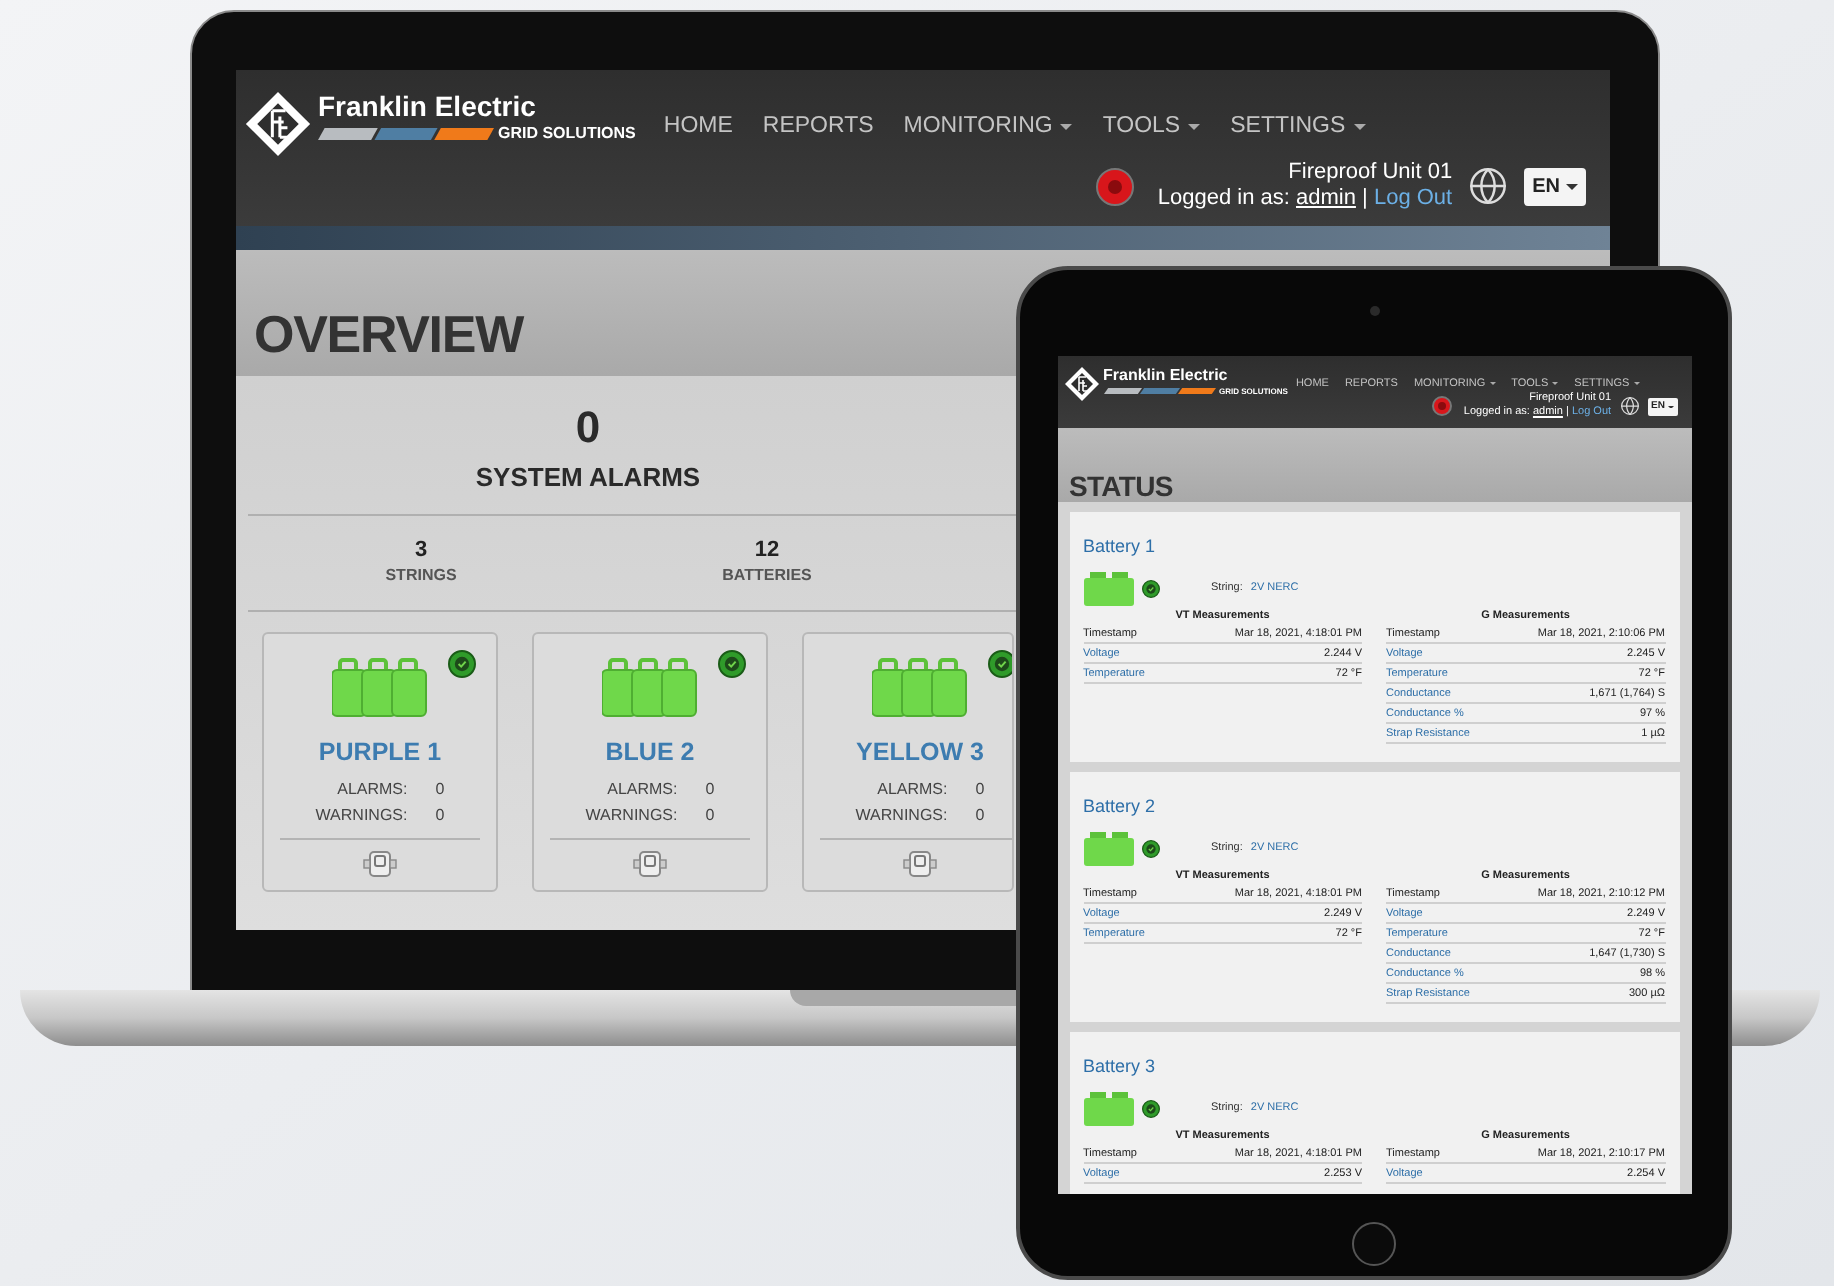 The image size is (1834, 1286). I want to click on stat-label: STRINGS, so click(421, 576).